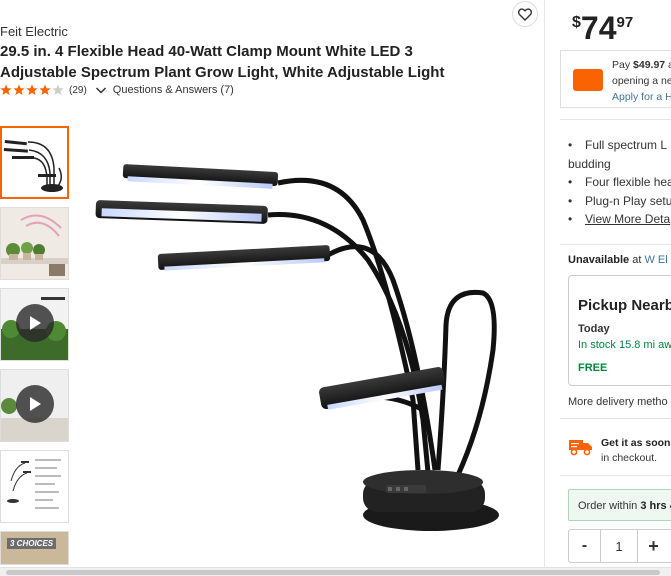 This screenshot has height=576, width=671. I want to click on thumbnail-plants-image, so click(34, 243).